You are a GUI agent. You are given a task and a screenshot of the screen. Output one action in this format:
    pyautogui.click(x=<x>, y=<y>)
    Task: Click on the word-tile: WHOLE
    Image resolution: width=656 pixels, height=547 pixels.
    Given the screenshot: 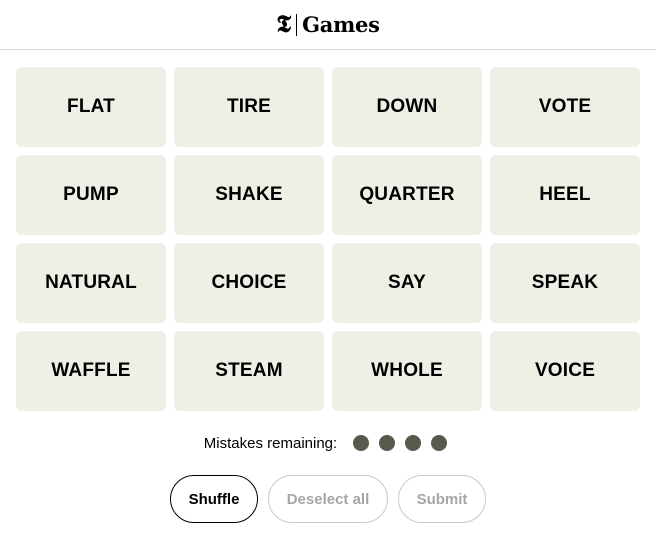 What is the action you would take?
    pyautogui.click(x=407, y=371)
    